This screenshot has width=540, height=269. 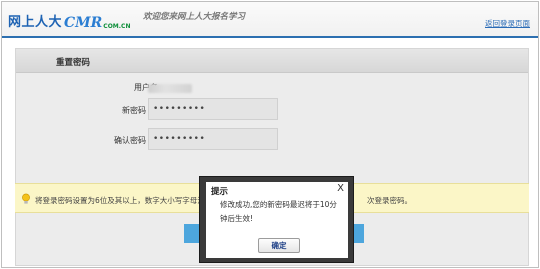 I want to click on logo-text: 网上人大, so click(x=35, y=22).